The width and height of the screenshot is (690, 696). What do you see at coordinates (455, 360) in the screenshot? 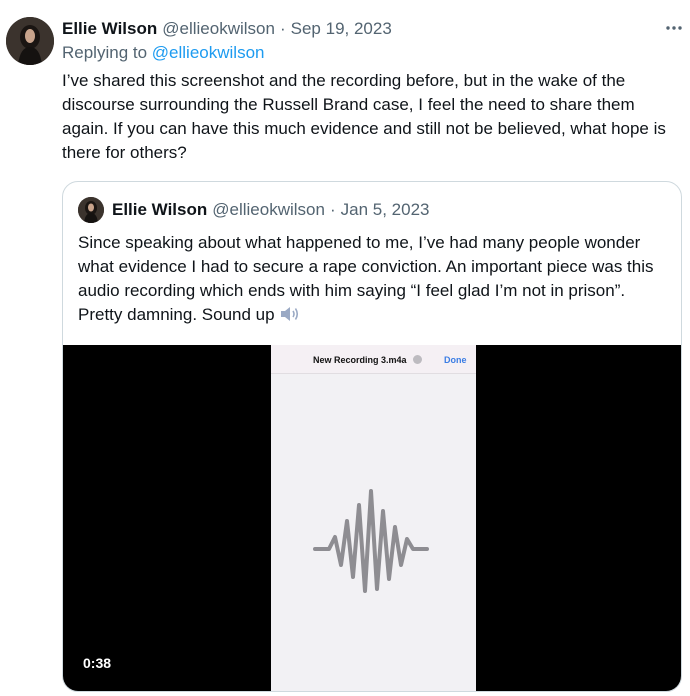
I see `done-label: Done` at bounding box center [455, 360].